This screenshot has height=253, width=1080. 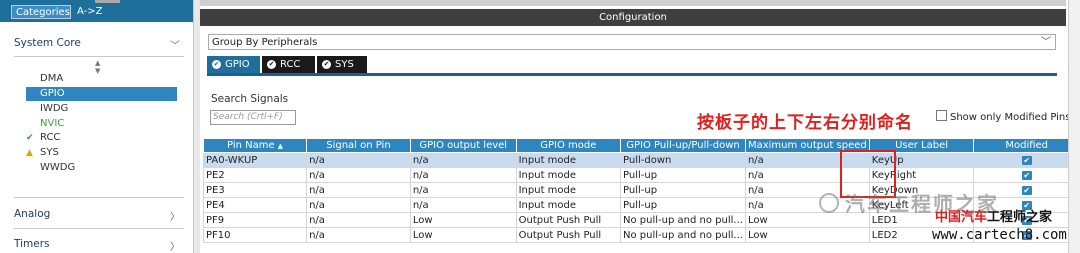 What do you see at coordinates (58, 167) in the screenshot?
I see `peripheral-label: WWDG` at bounding box center [58, 167].